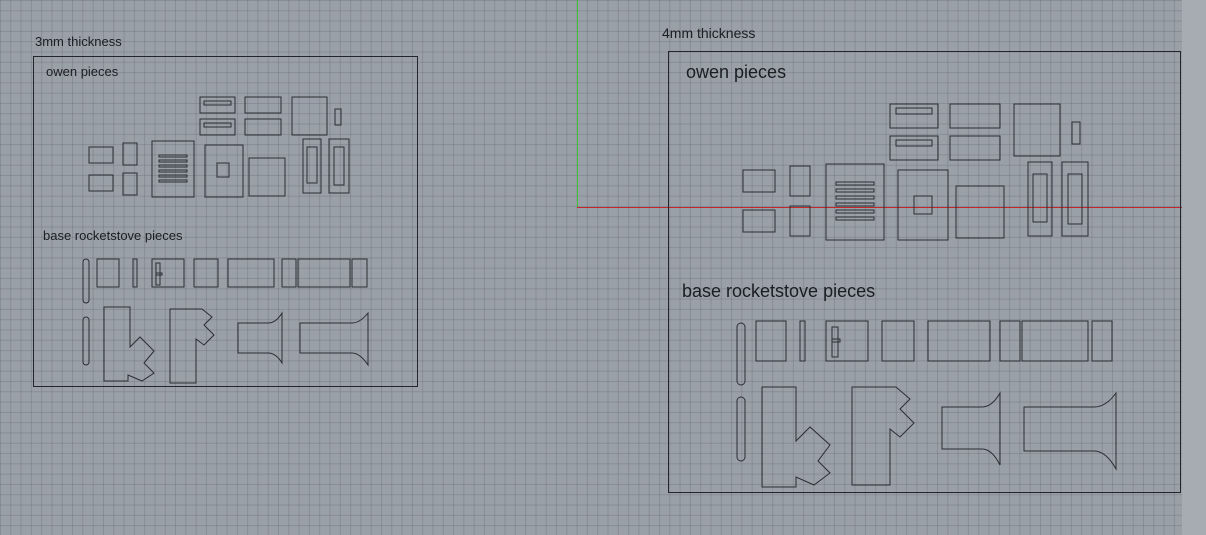 The width and height of the screenshot is (1206, 535). I want to click on panel-4mm-title: 4mm thickness, so click(709, 33).